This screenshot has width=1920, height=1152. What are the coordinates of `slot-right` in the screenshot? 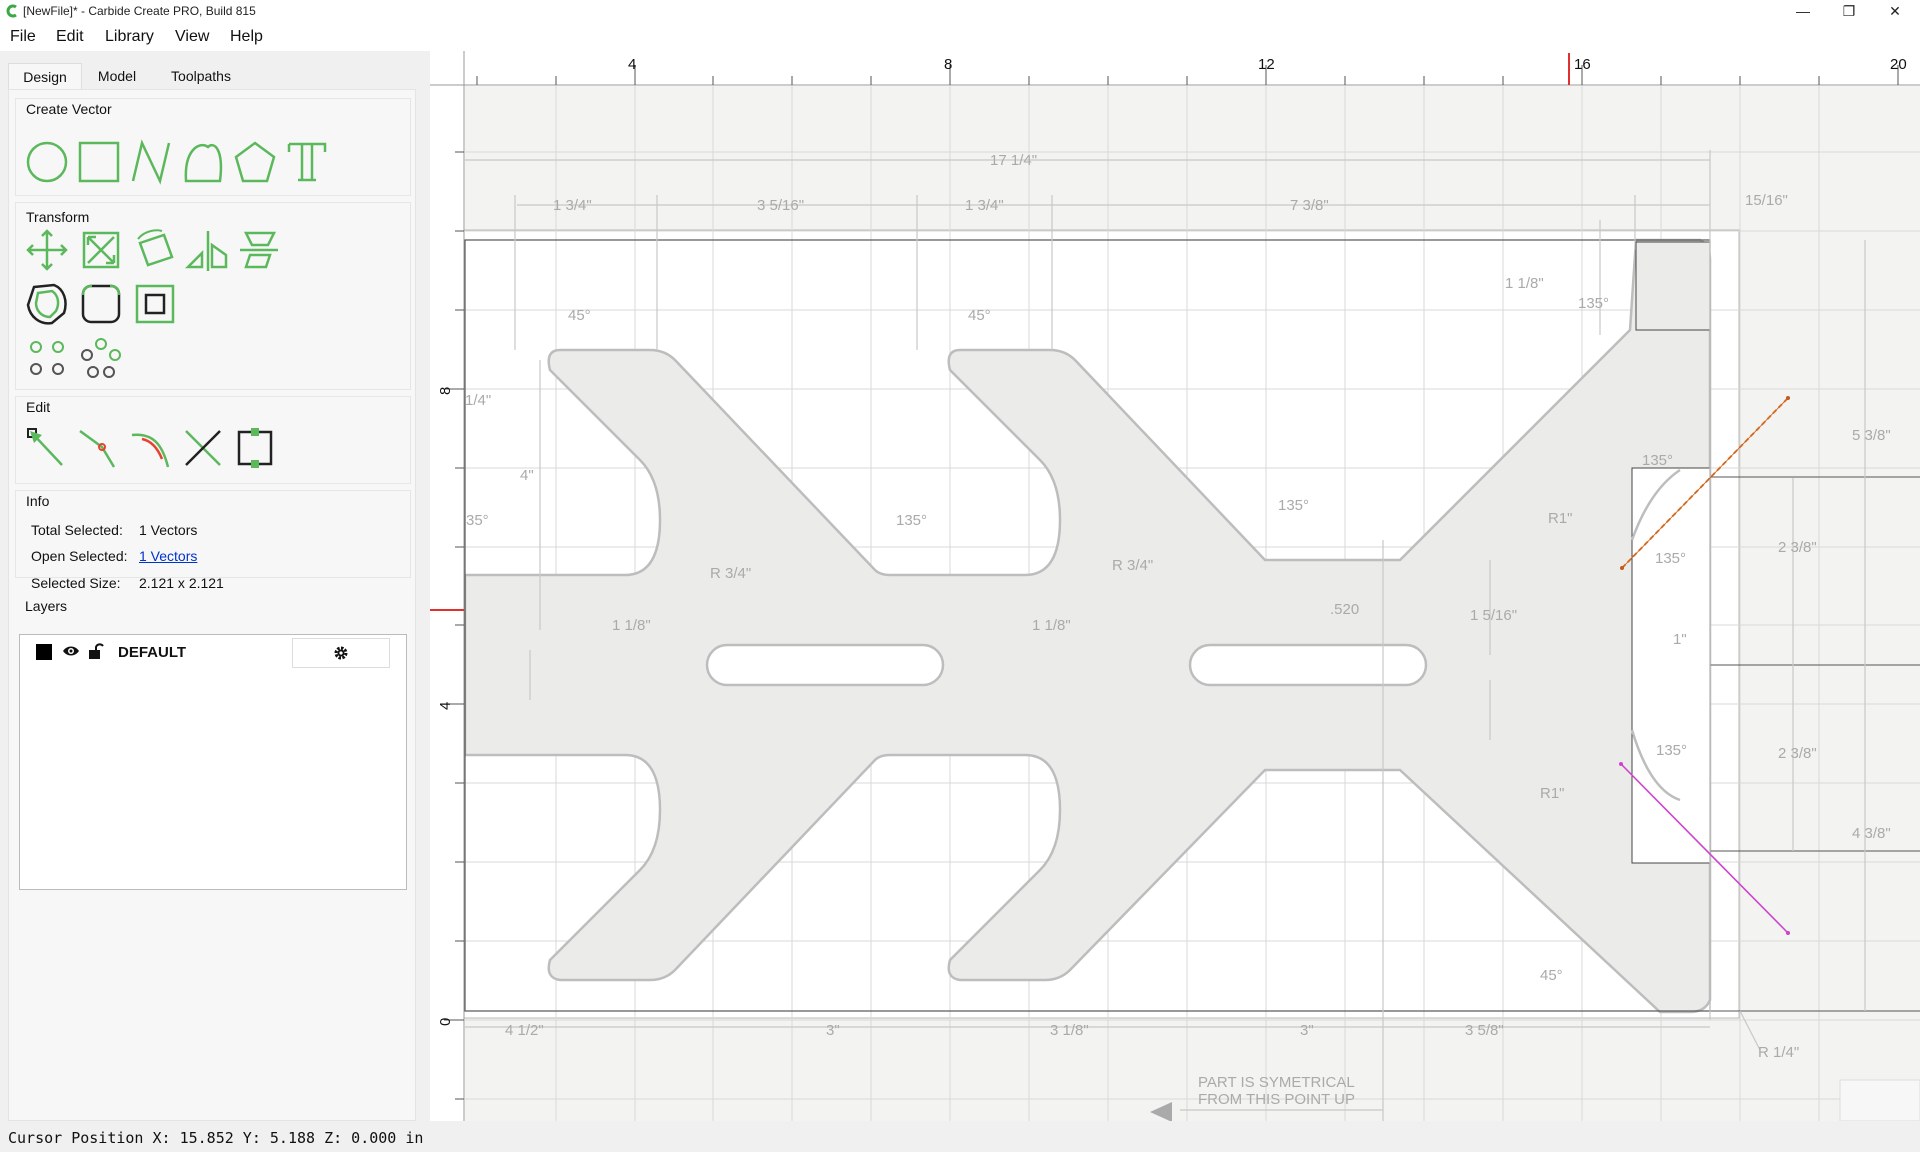 It's located at (1308, 665).